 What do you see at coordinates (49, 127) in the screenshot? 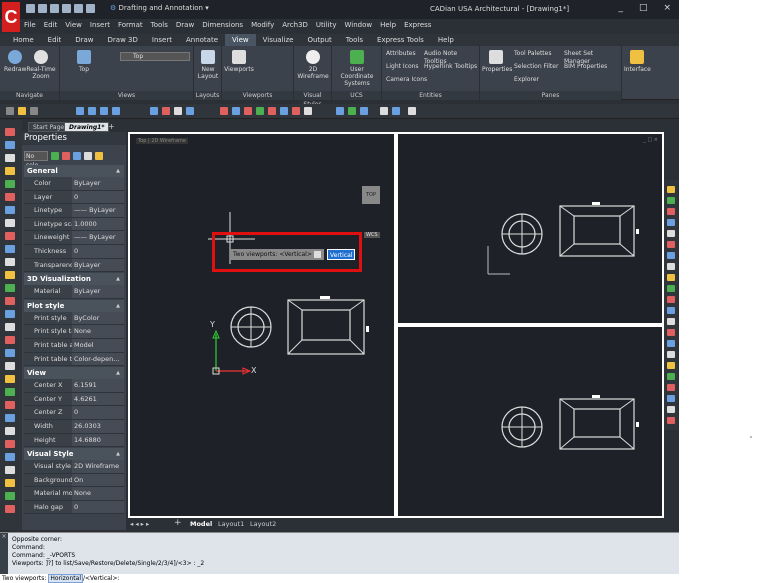
I see `doc-tab-start-page: Start Page` at bounding box center [49, 127].